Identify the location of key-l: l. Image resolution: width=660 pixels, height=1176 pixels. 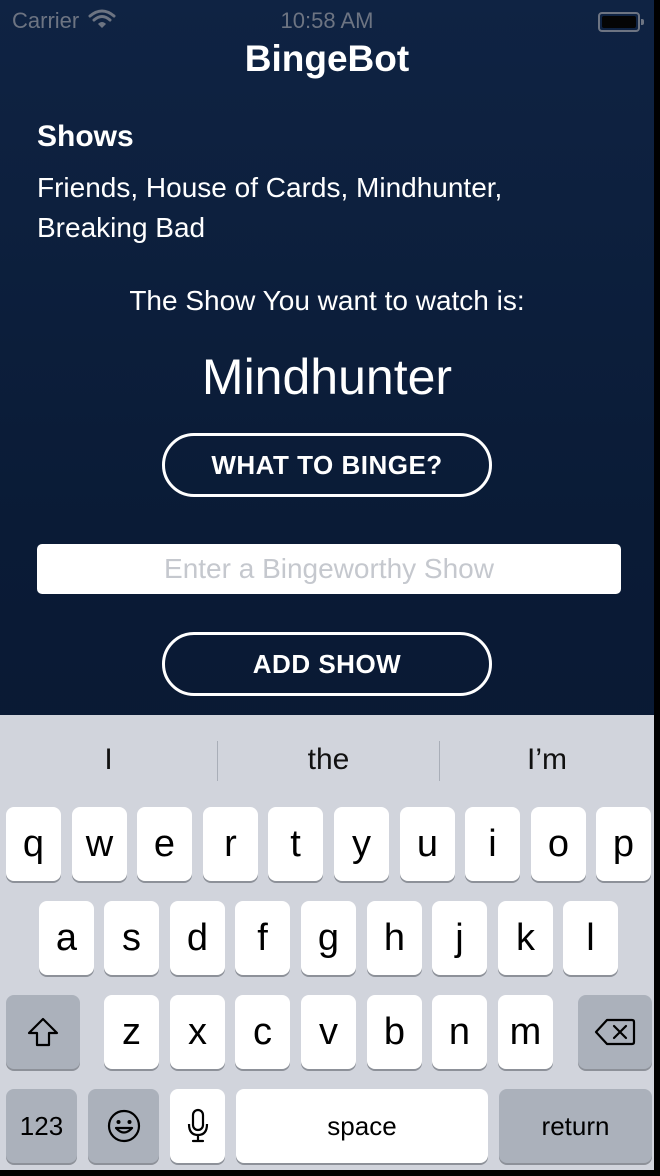
(590, 938).